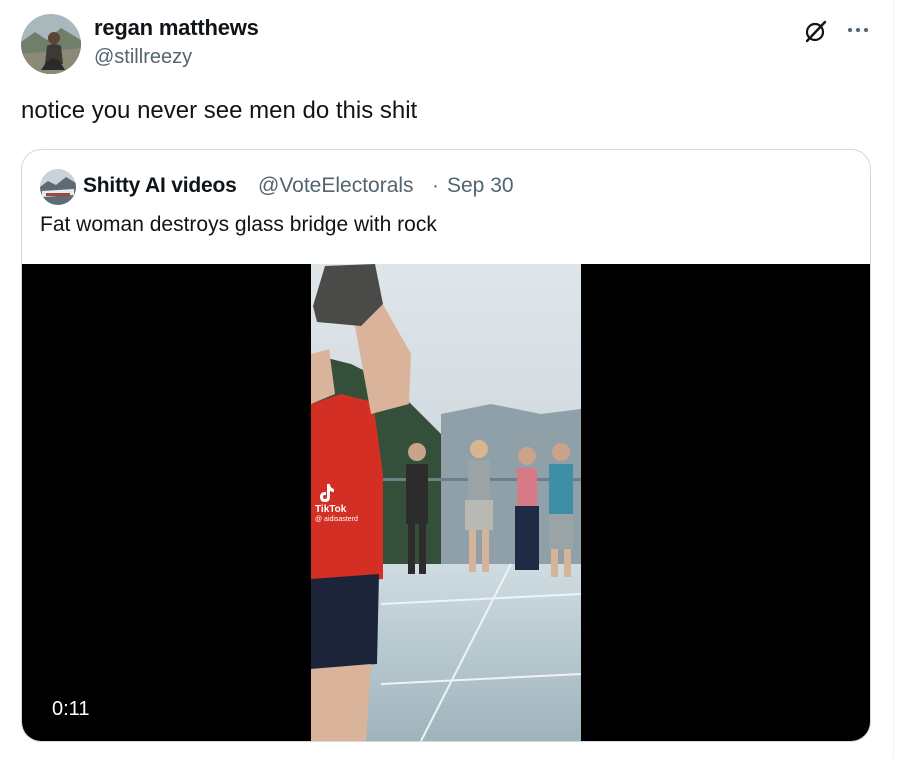  I want to click on tiktok-logo-icon, so click(327, 493).